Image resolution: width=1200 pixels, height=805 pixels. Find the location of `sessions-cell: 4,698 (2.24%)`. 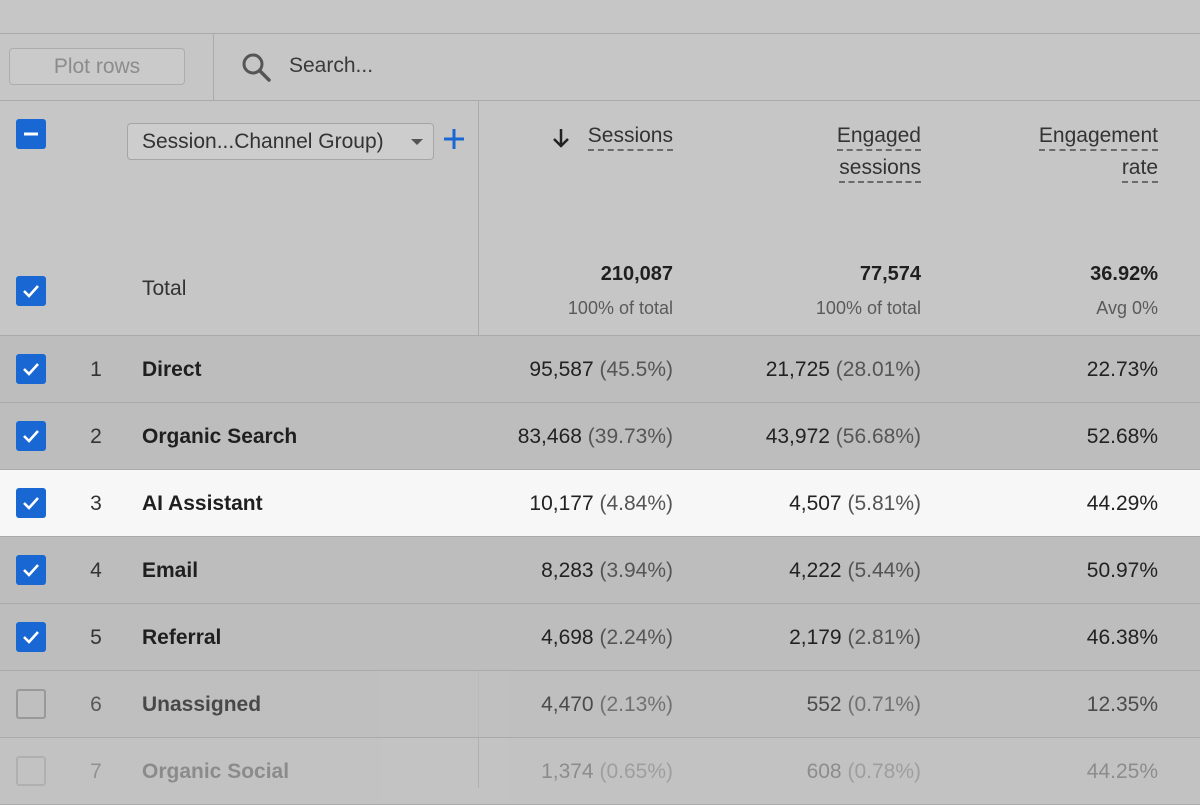

sessions-cell: 4,698 (2.24%) is located at coordinates (607, 637).